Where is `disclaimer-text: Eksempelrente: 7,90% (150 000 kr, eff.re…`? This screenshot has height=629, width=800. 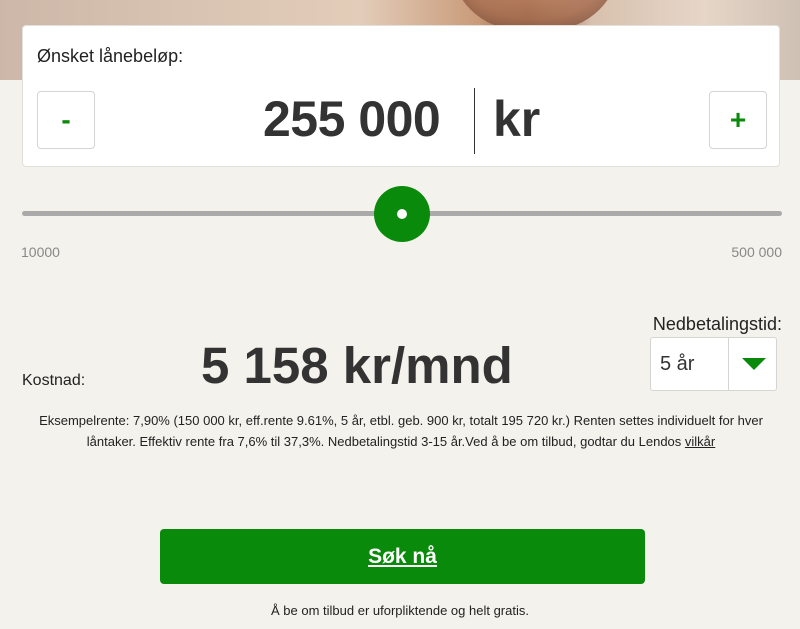 disclaimer-text: Eksempelrente: 7,90% (150 000 kr, eff.re… is located at coordinates (401, 431).